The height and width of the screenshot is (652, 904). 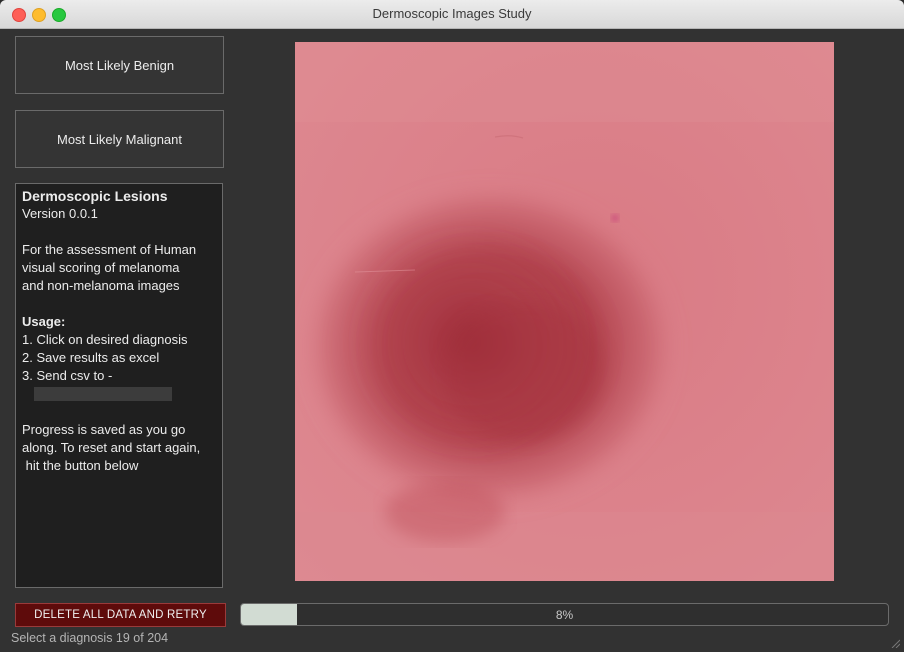 I want to click on description-line-2: visual scoring of melanoma, so click(x=101, y=267).